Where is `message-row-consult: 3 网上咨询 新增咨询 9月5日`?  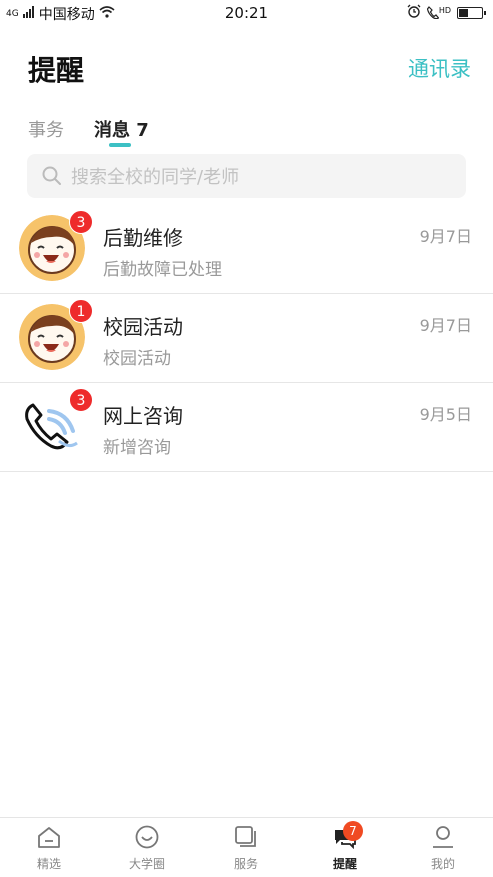
message-row-consult: 3 网上咨询 新增咨询 9月5日 is located at coordinates (246, 427).